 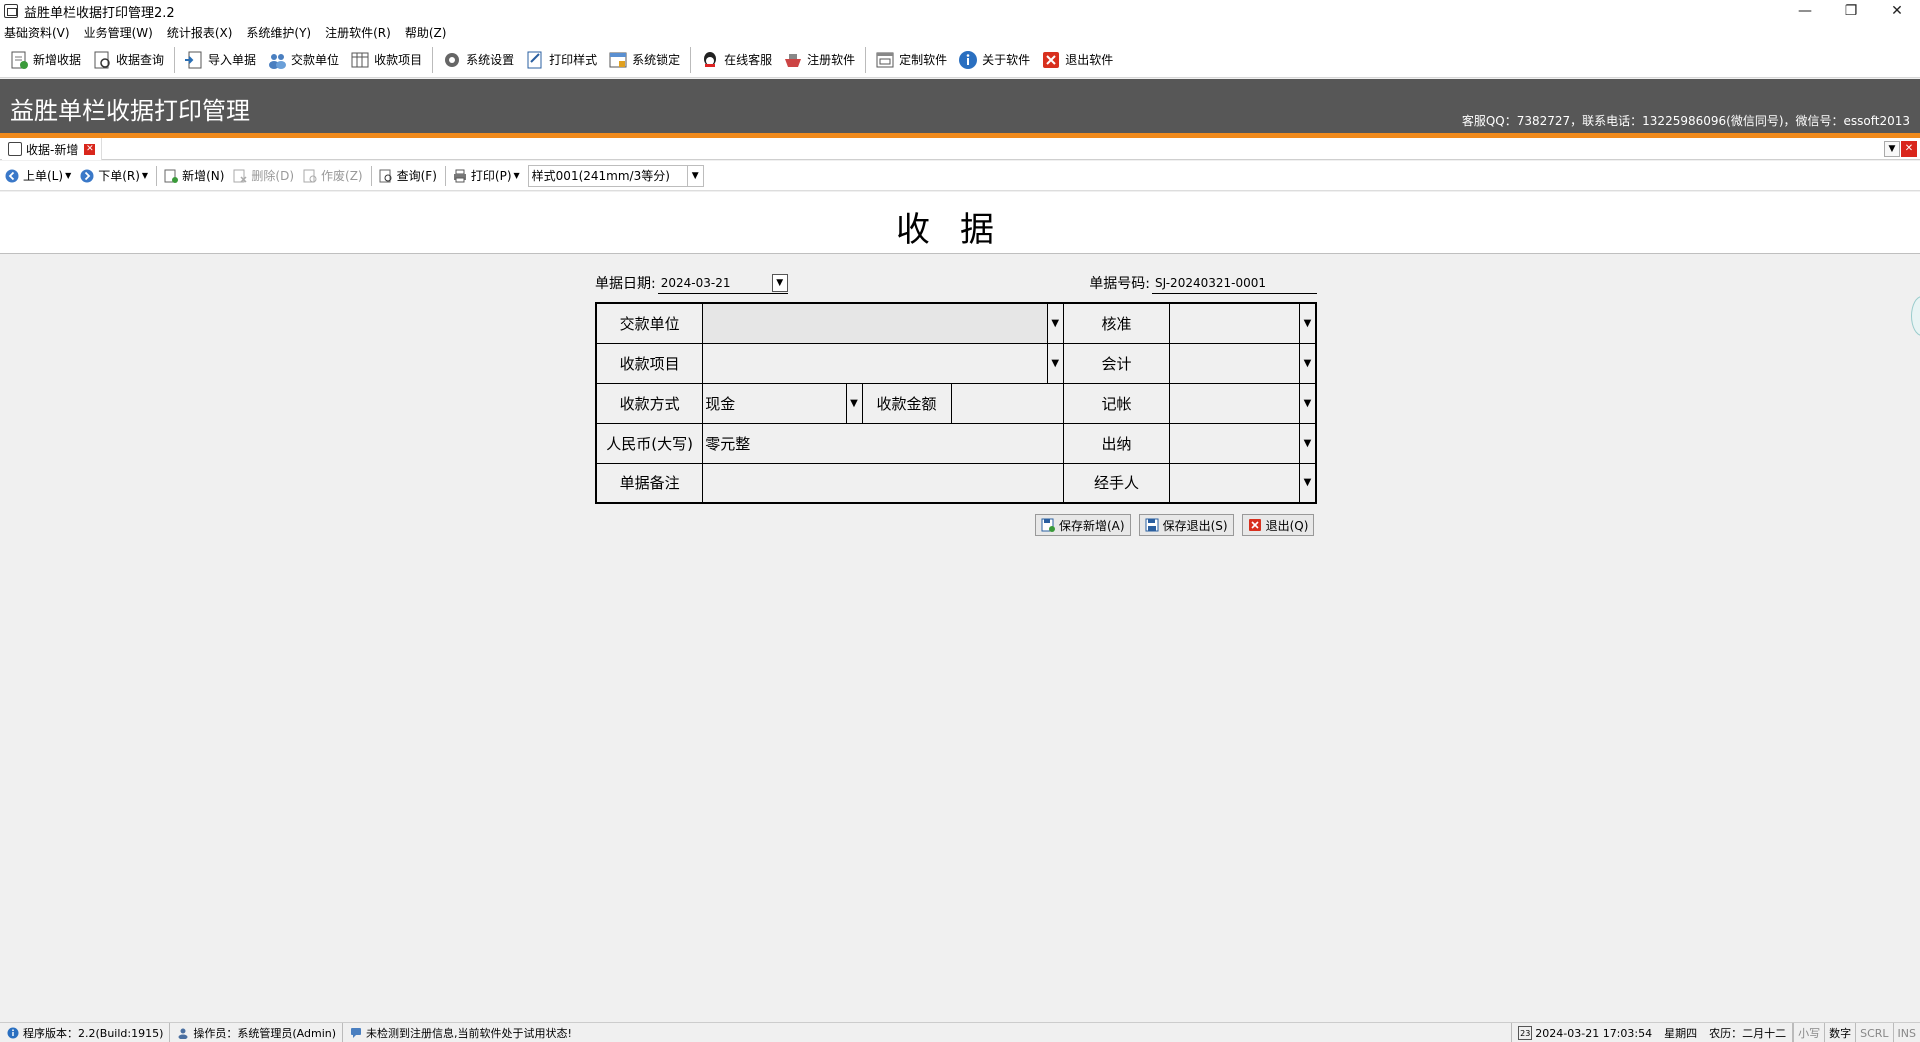 I want to click on accountant-field: ▼, so click(x=1243, y=363).